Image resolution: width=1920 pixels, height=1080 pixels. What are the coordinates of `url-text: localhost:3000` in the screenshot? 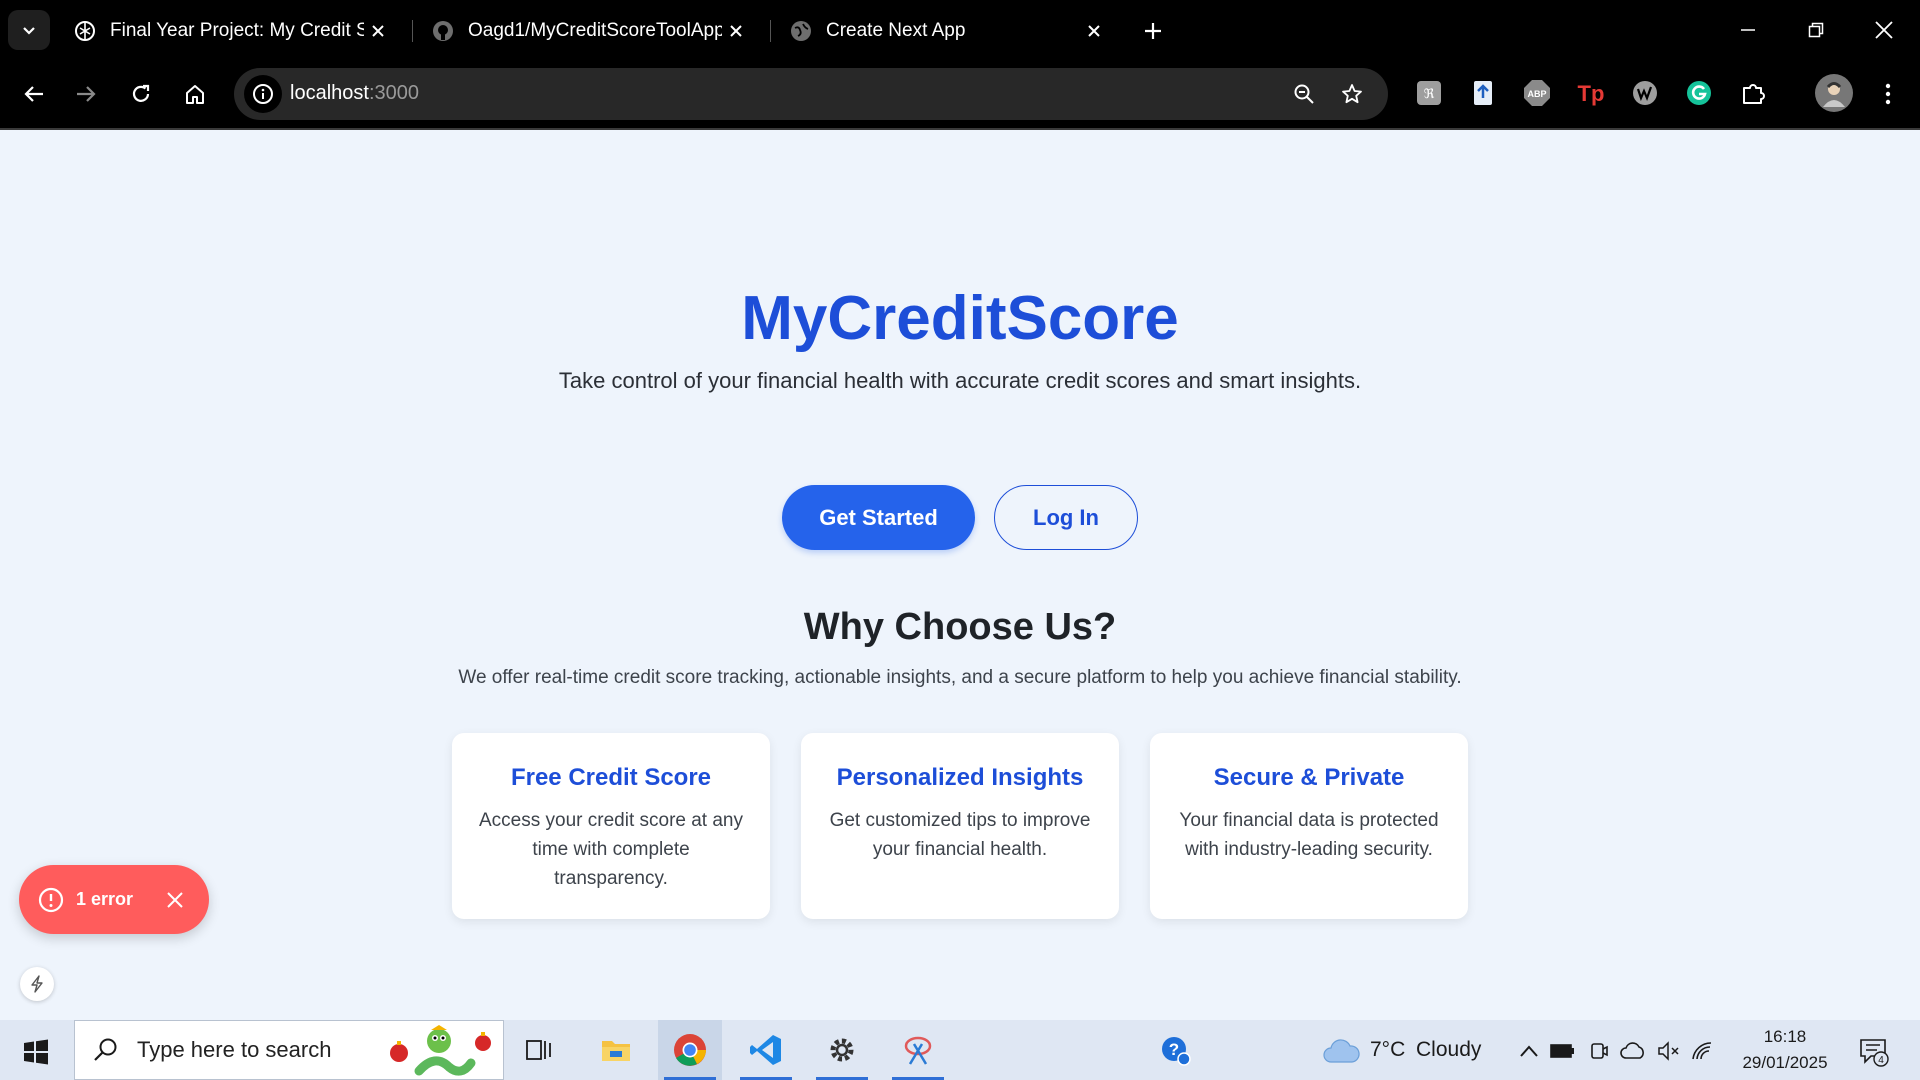 It's located at (354, 93).